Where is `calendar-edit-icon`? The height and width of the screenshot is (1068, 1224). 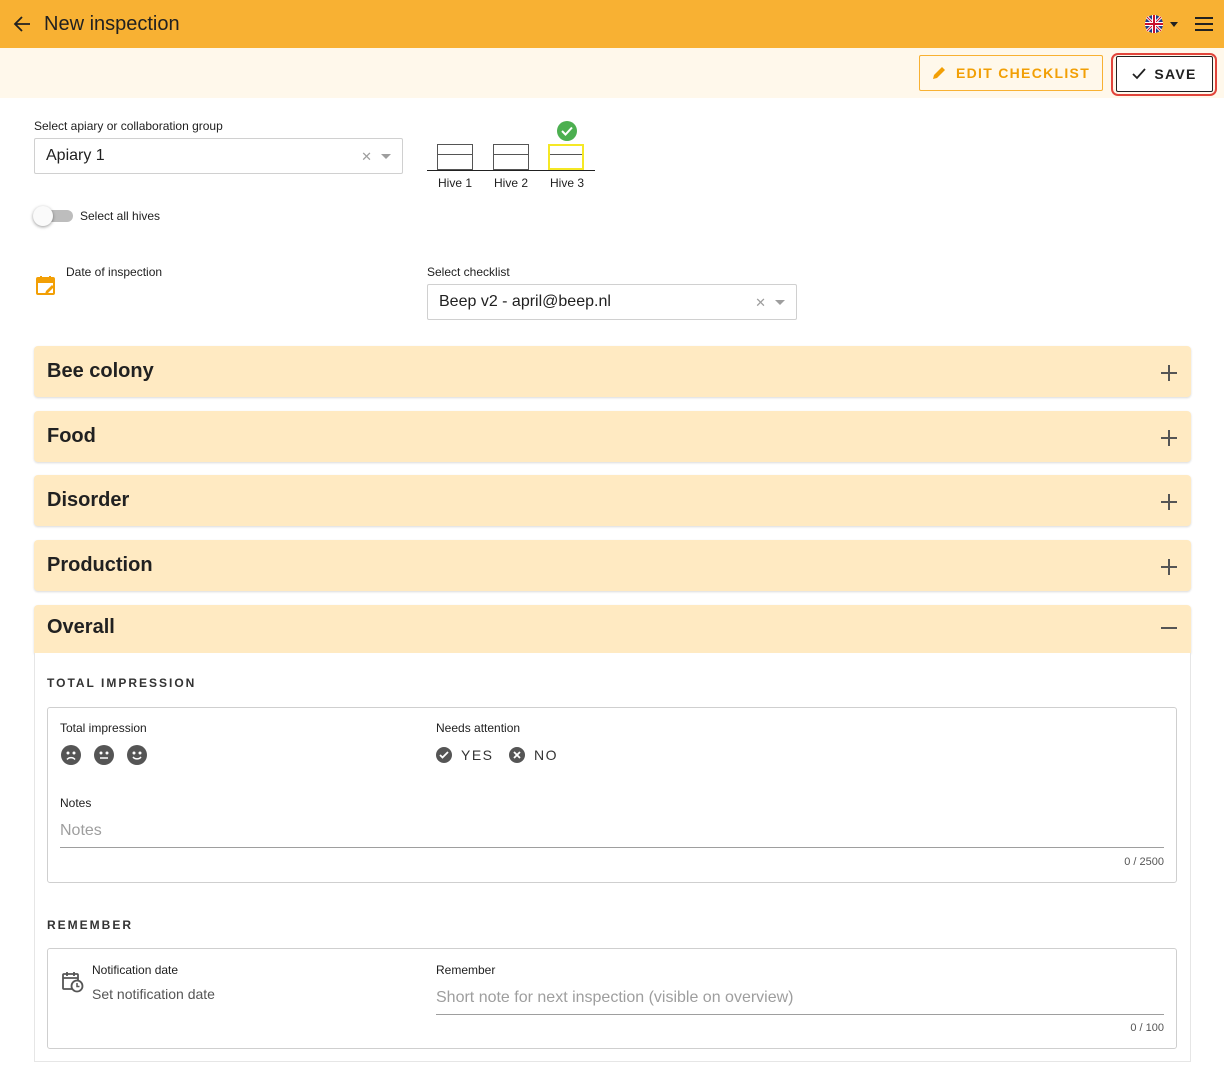
calendar-edit-icon is located at coordinates (47, 286).